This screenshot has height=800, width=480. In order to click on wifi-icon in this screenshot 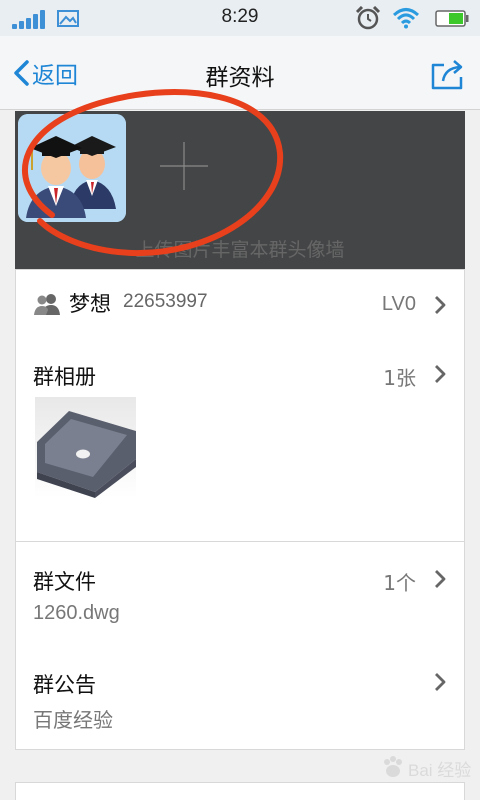, I will do `click(406, 18)`.